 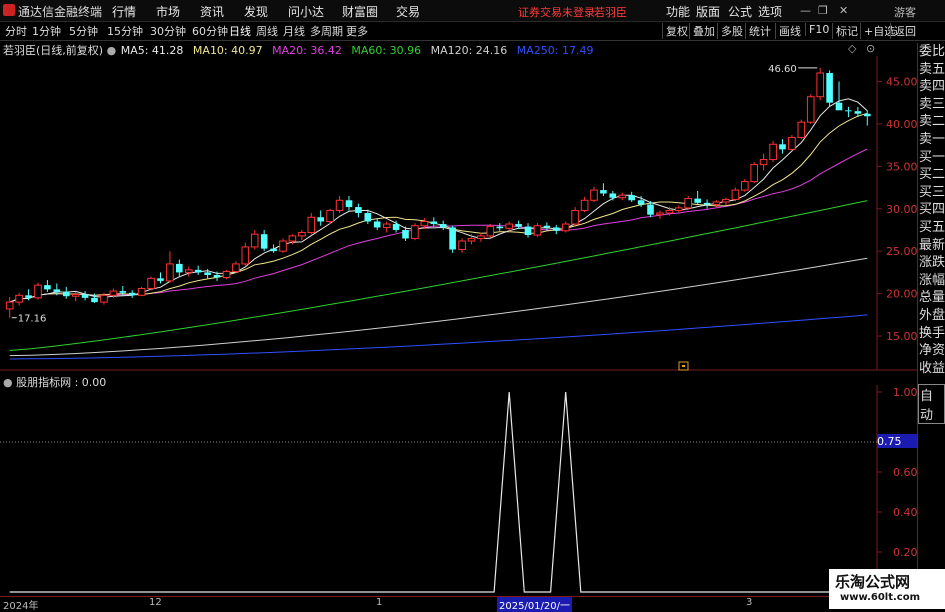 I want to click on quote-field-label: 收益, so click(x=932, y=368).